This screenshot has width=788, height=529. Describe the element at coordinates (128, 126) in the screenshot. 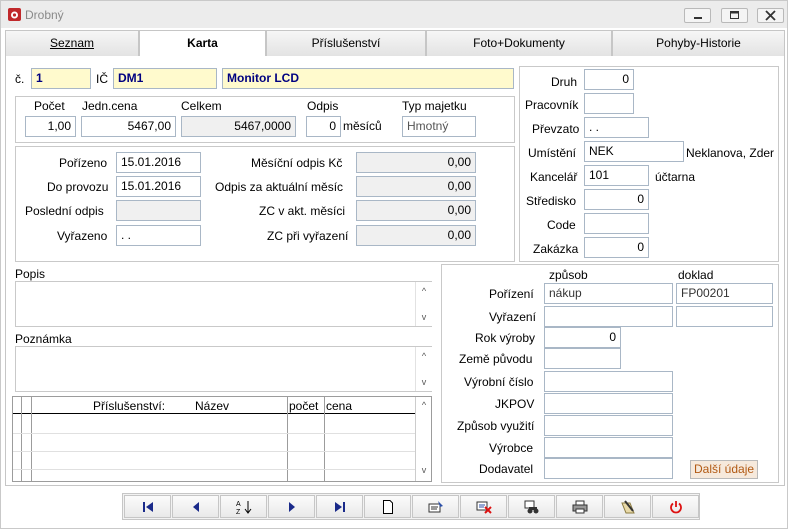

I see `jedn-cena-field: 5467,00` at that location.